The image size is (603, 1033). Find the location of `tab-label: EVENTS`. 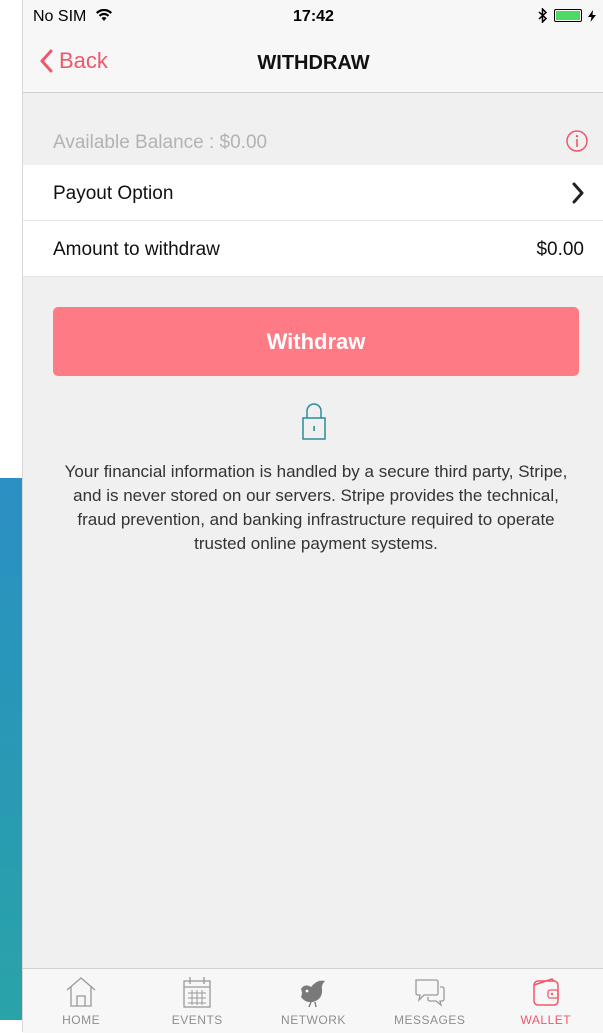

tab-label: EVENTS is located at coordinates (197, 1020).